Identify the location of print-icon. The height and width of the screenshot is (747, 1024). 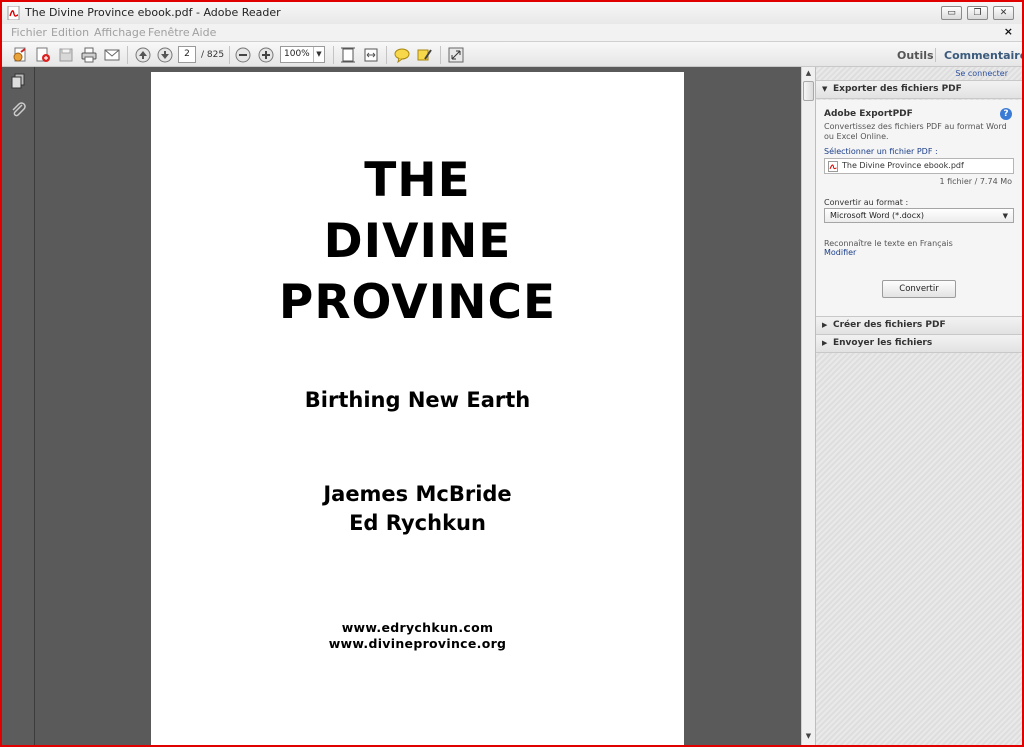
(89, 55).